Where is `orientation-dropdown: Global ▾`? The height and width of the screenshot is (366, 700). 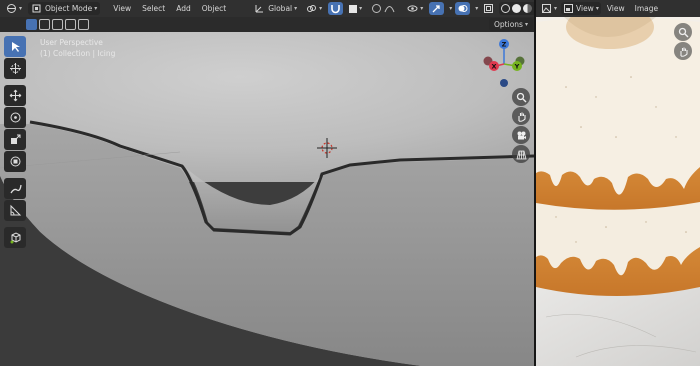 orientation-dropdown: Global ▾ is located at coordinates (275, 8).